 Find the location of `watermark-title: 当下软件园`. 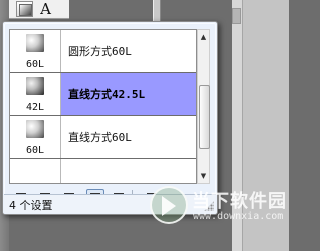

watermark-title: 当下软件园 is located at coordinates (239, 201).